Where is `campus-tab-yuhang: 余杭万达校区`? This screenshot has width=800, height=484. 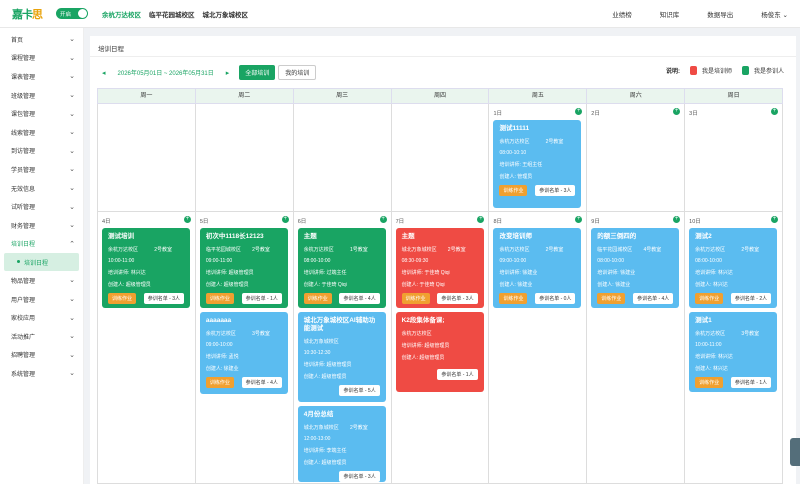
campus-tab-yuhang: 余杭万达校区 is located at coordinates (121, 14).